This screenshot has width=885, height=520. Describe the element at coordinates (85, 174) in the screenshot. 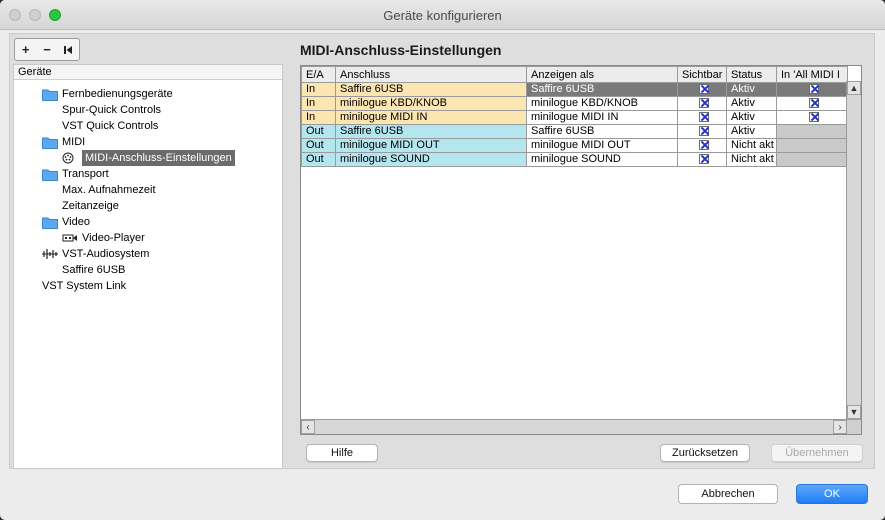

I see `tree-item-label: Transport` at that location.